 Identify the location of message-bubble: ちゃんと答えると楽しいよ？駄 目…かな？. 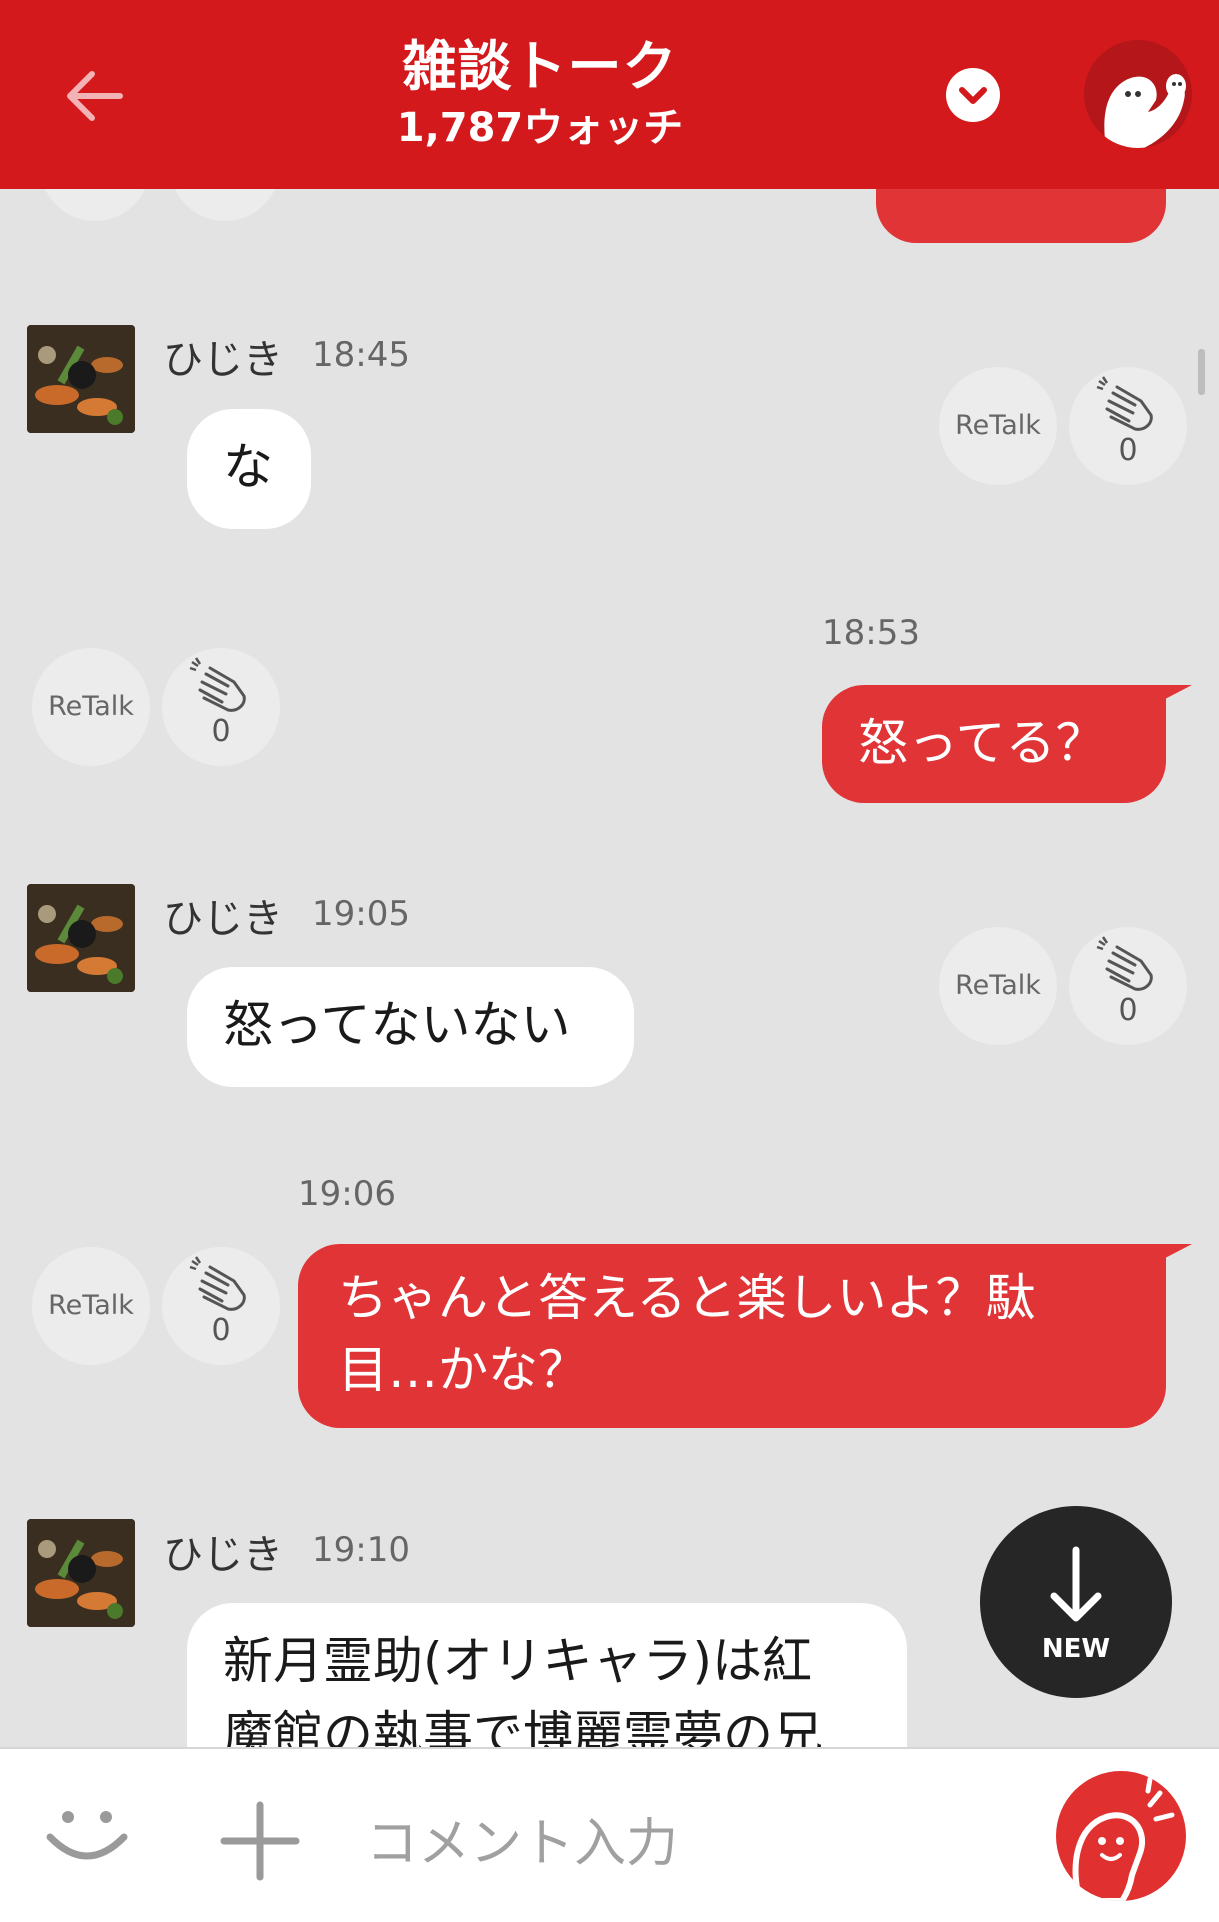
(732, 1336).